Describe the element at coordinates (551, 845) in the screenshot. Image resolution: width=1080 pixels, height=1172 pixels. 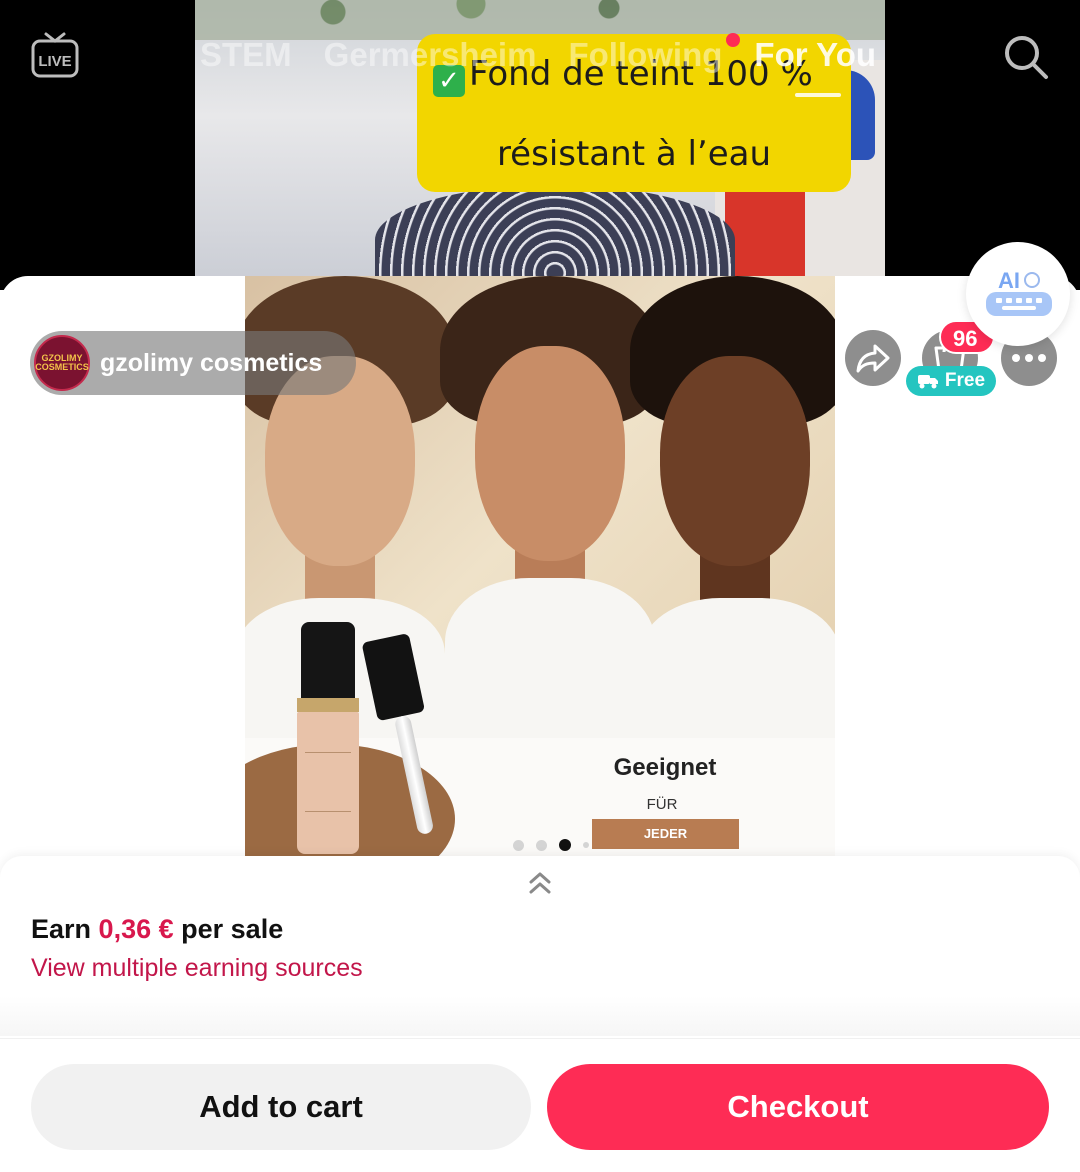
I see `carousel-dots` at that location.